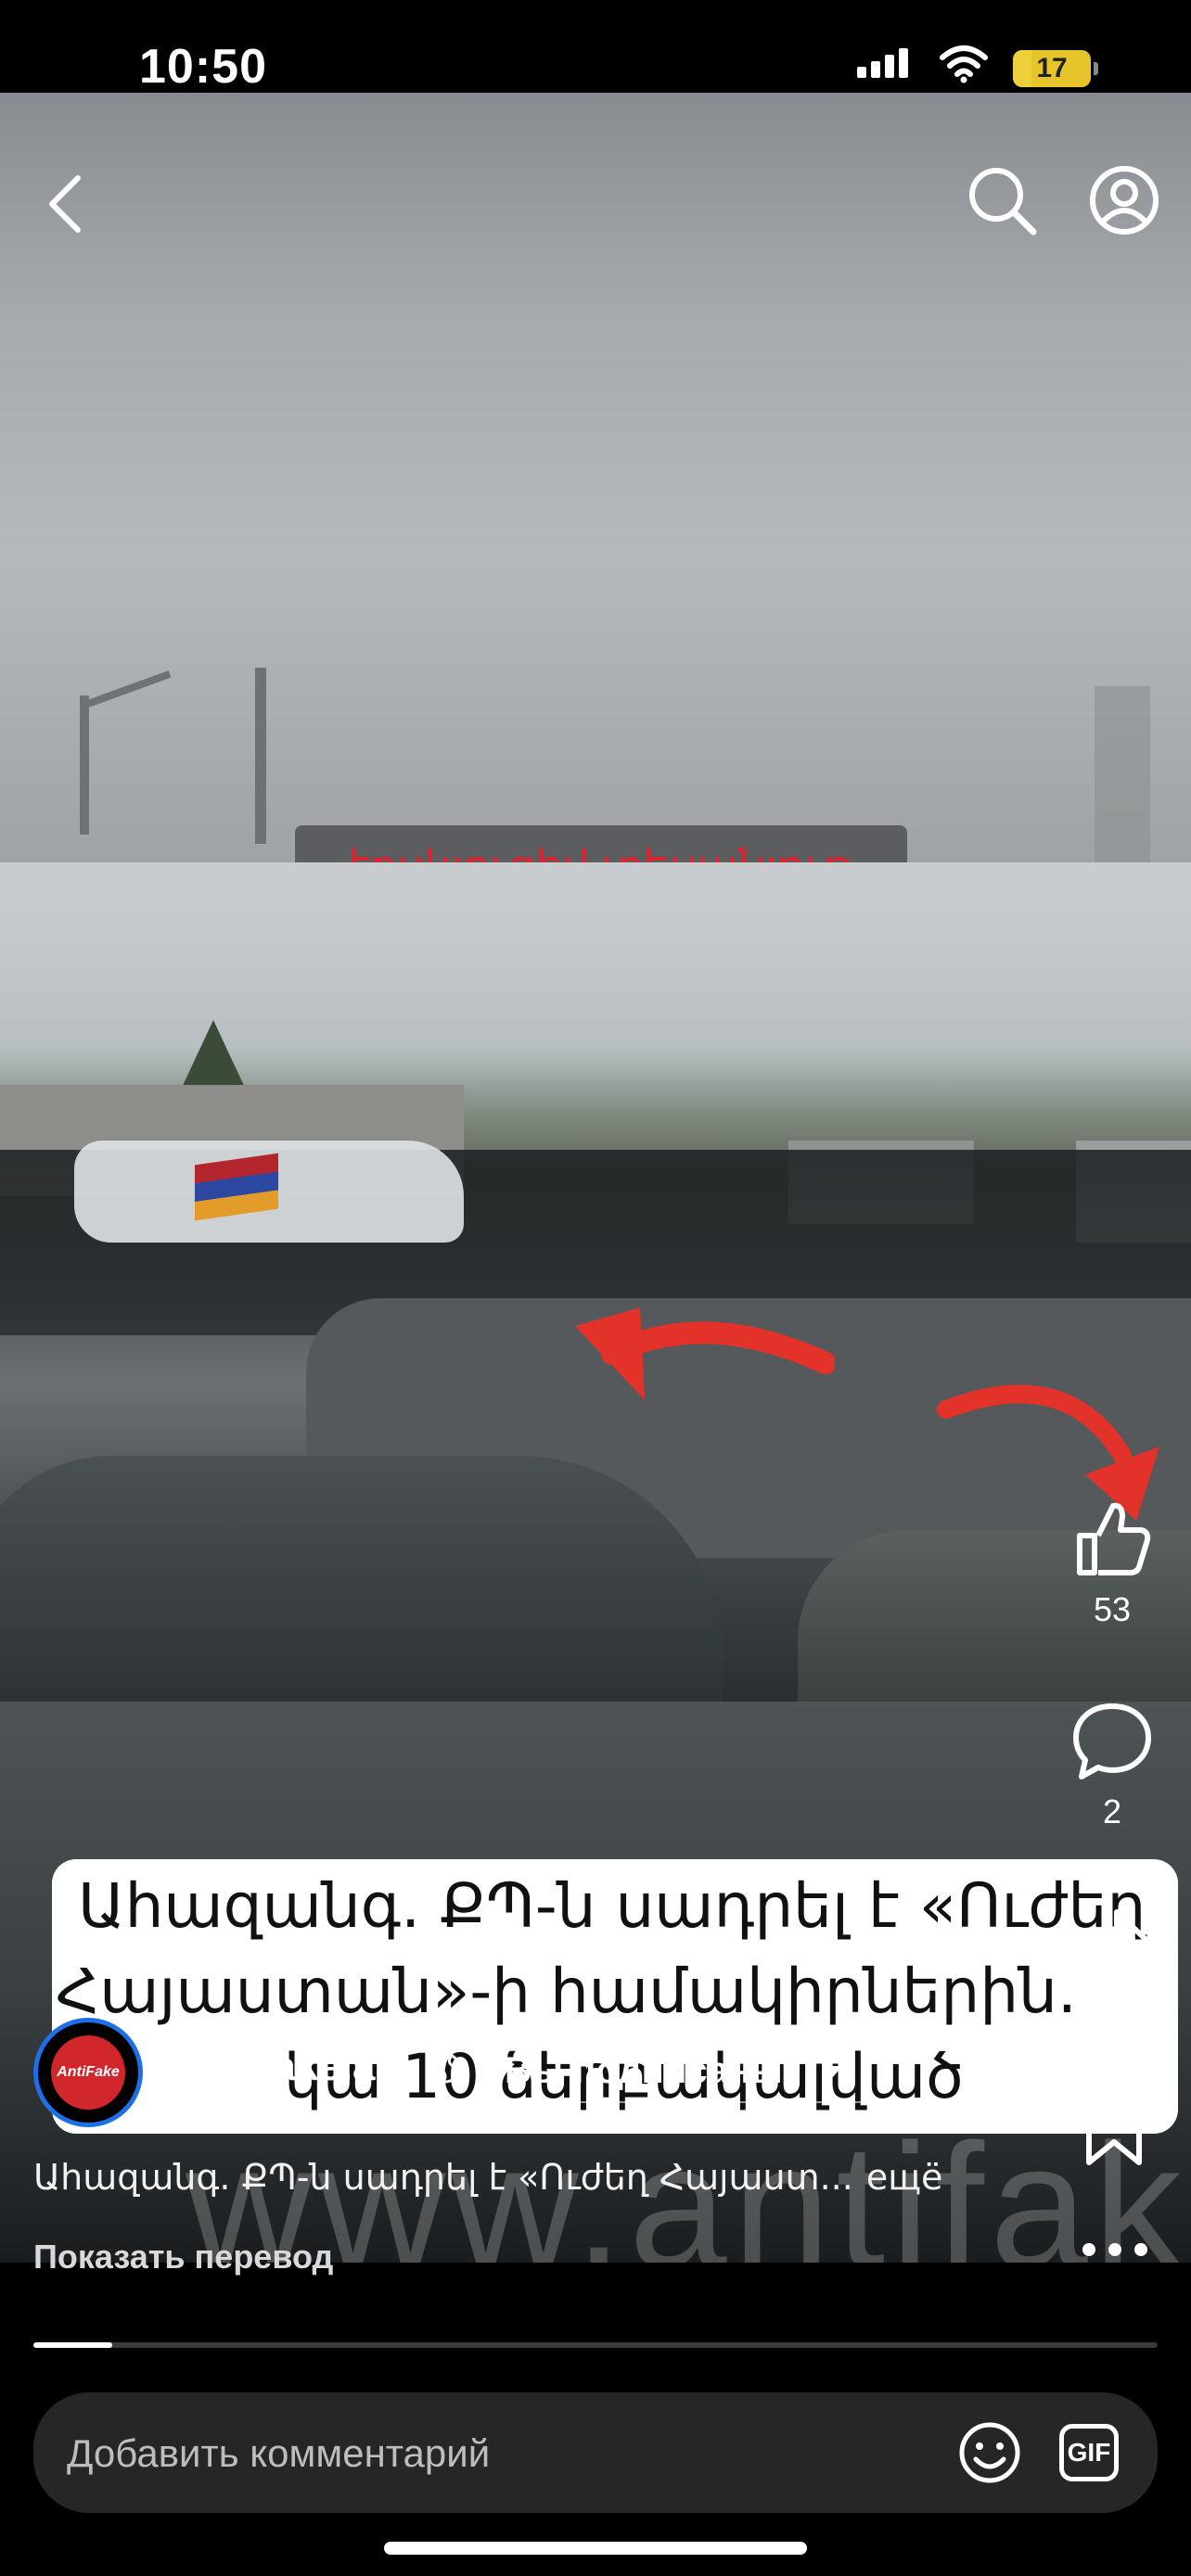 This screenshot has width=1191, height=2576. I want to click on signal-icon, so click(885, 63).